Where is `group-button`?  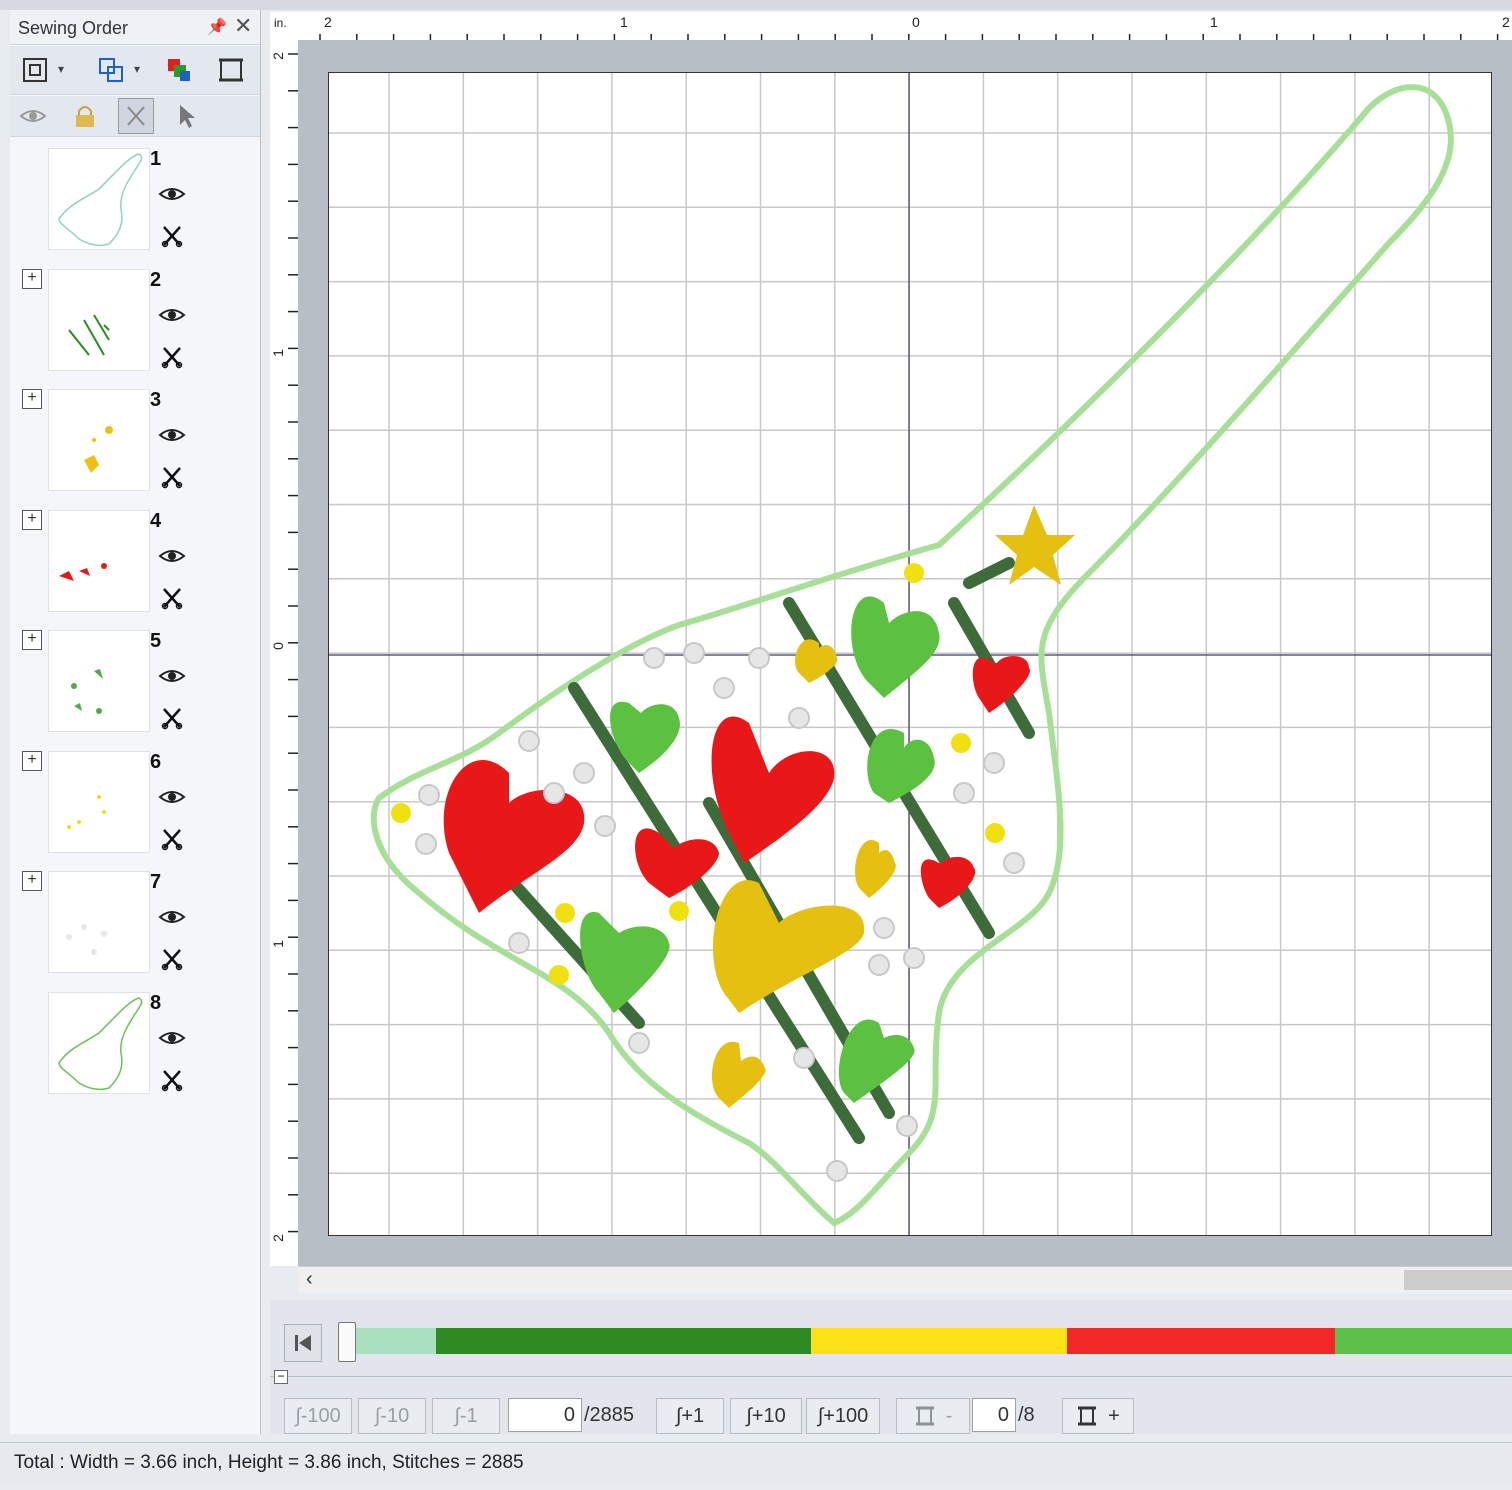 group-button is located at coordinates (111, 70).